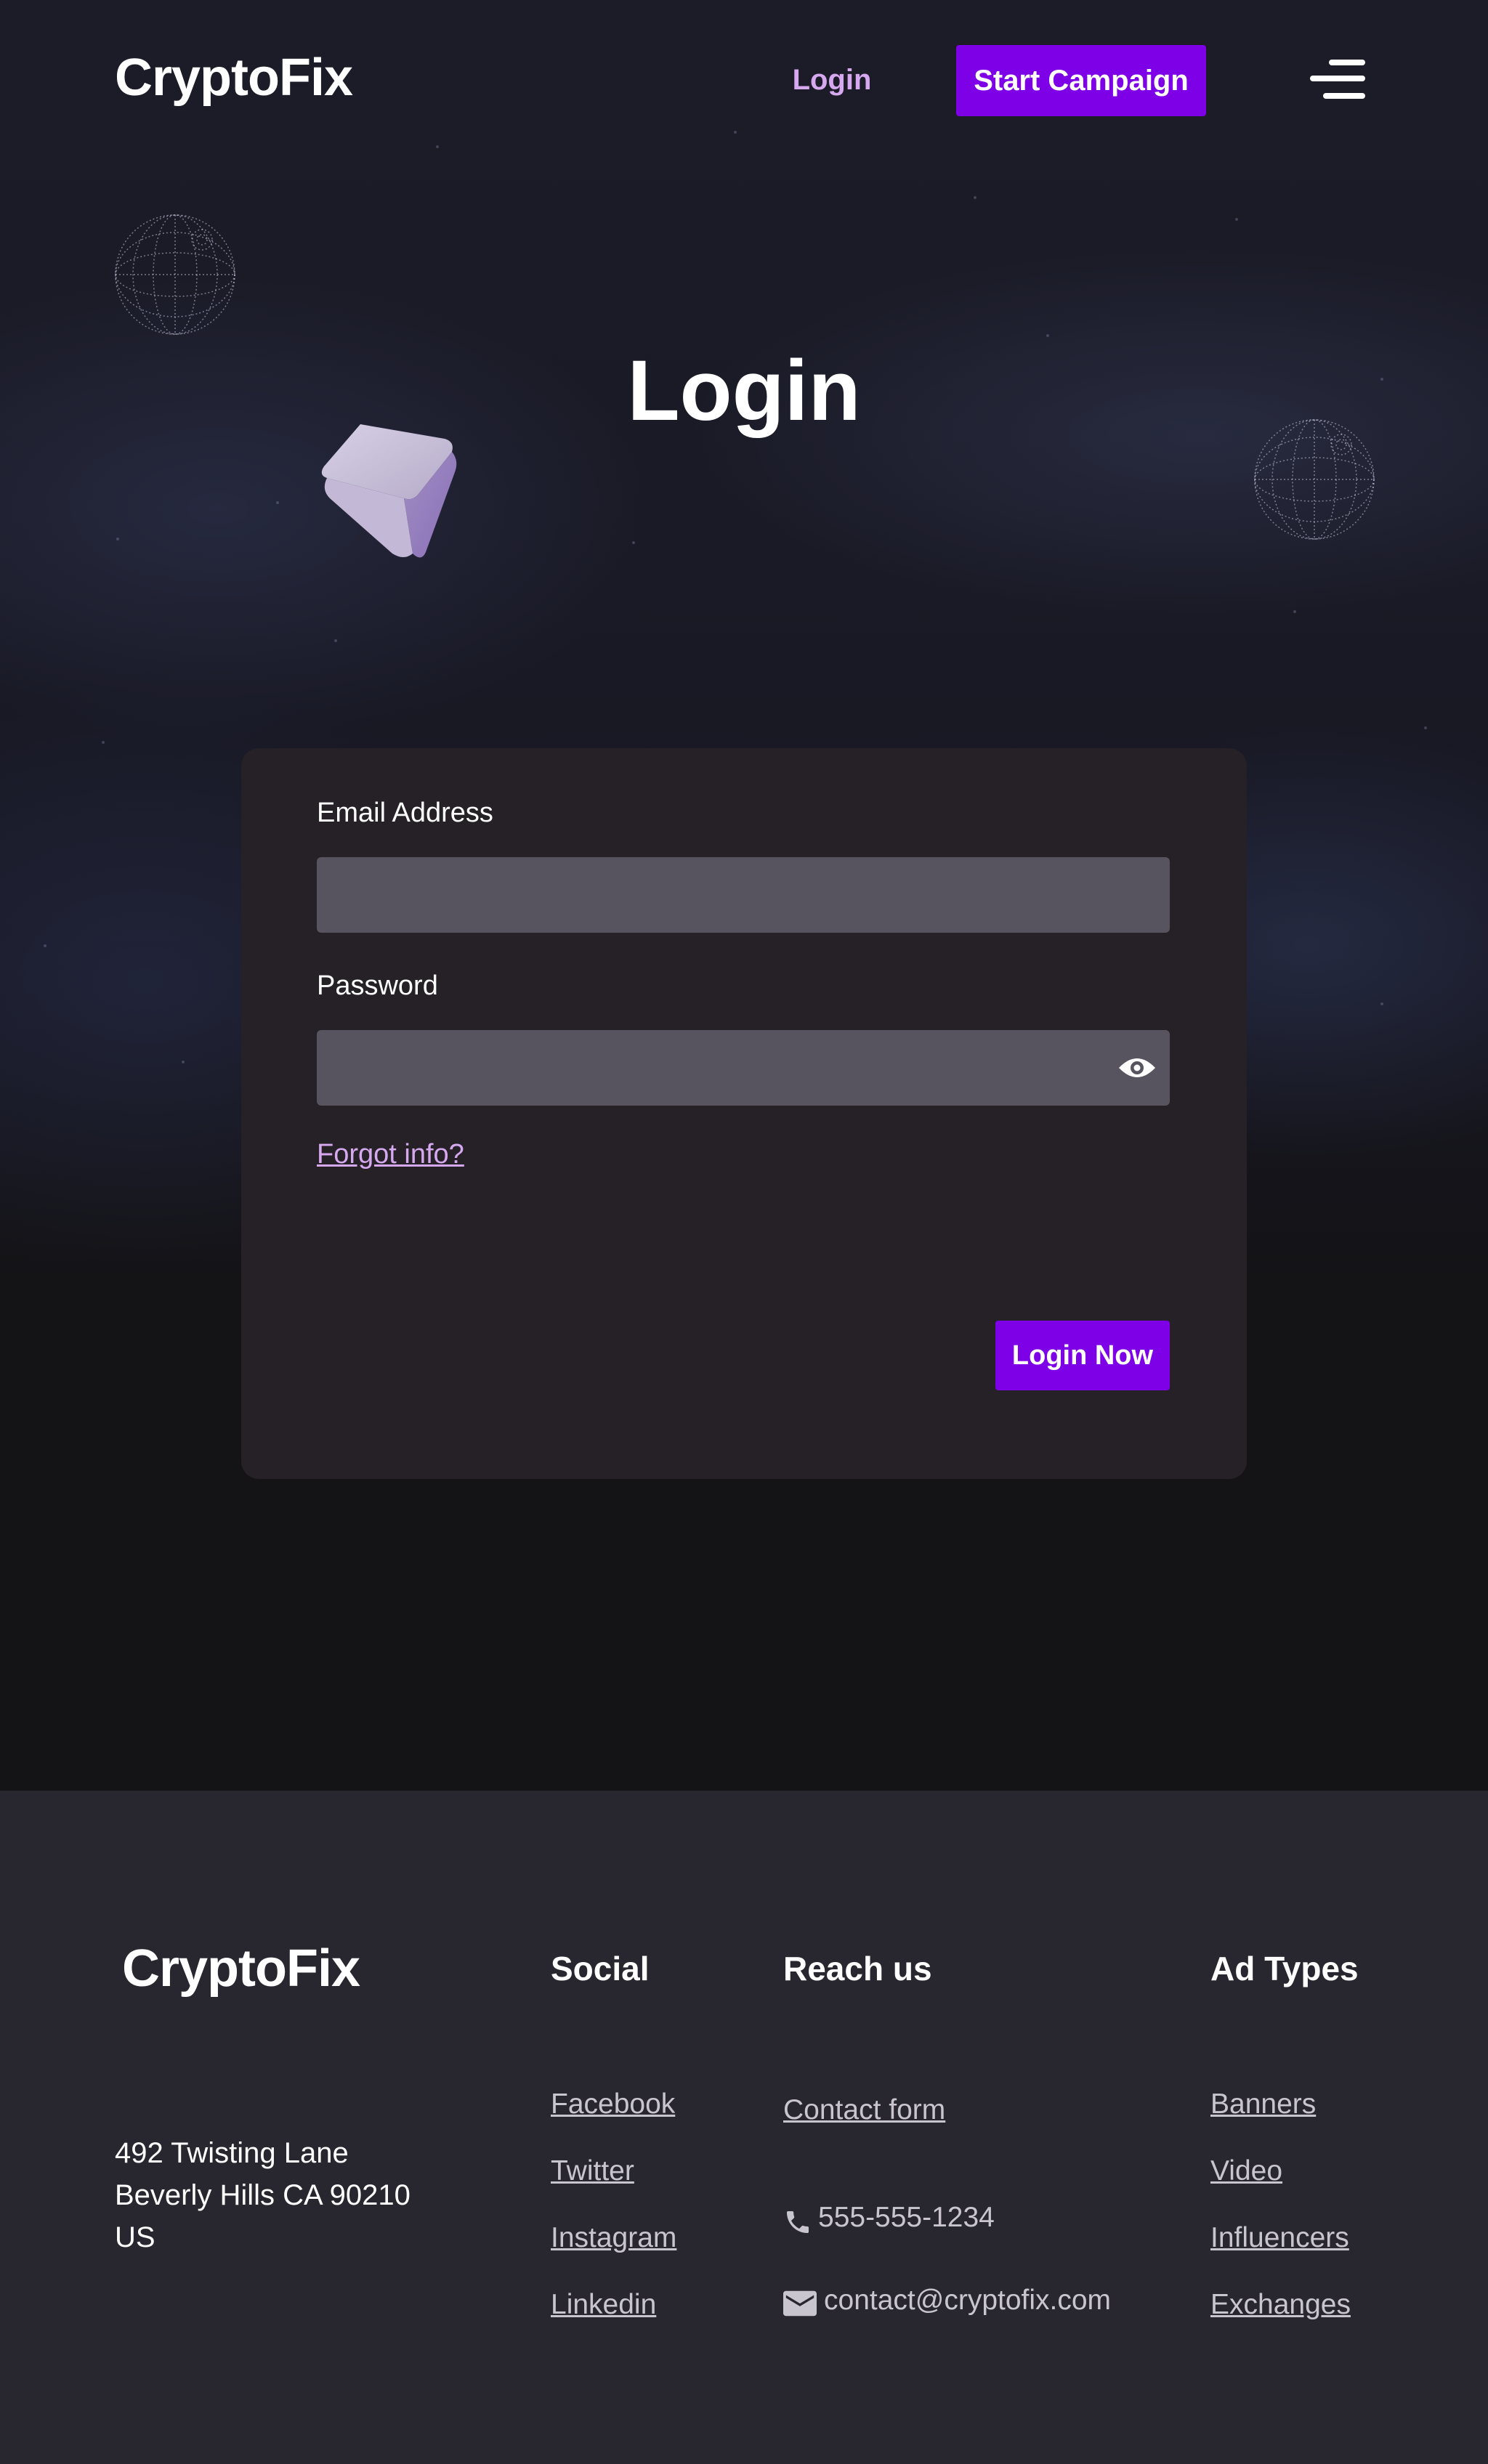  Describe the element at coordinates (968, 2301) in the screenshot. I see `contact-email: contact@cryptofix.com` at that location.